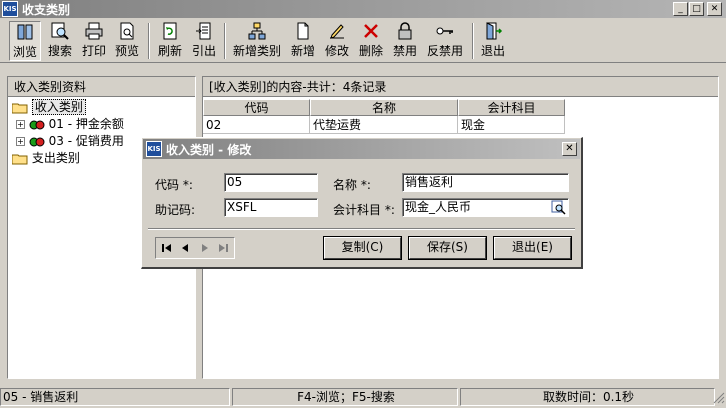 The height and width of the screenshot is (408, 726). I want to click on delete-label: 删除, so click(370, 51).